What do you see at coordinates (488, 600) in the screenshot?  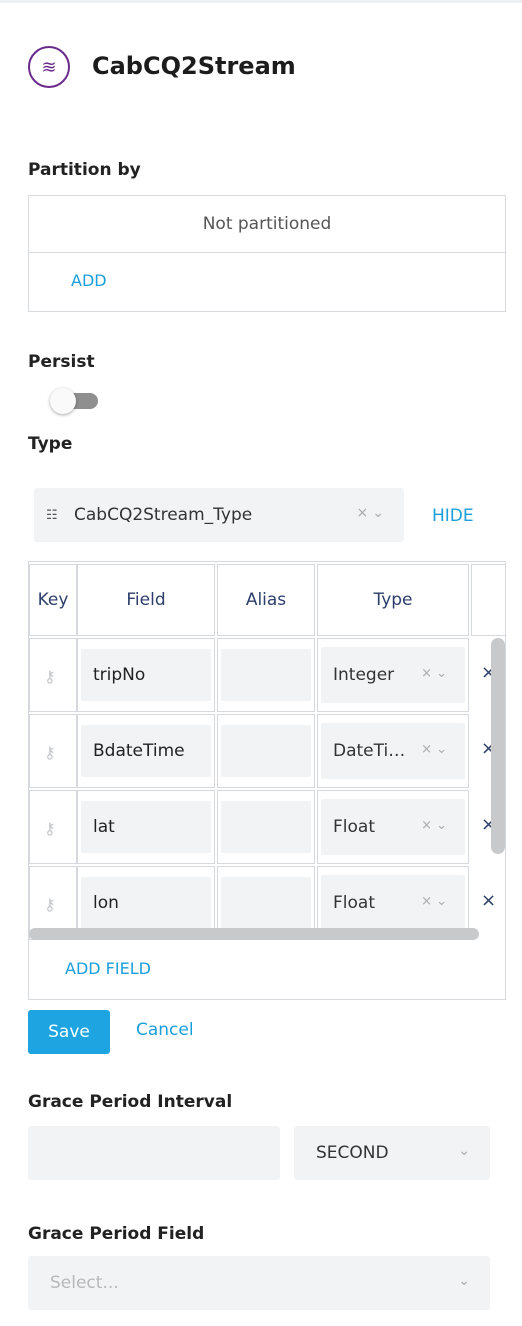 I see `column-header-actions` at bounding box center [488, 600].